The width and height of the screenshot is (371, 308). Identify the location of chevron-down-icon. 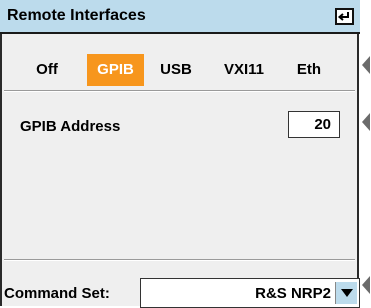
(346, 293).